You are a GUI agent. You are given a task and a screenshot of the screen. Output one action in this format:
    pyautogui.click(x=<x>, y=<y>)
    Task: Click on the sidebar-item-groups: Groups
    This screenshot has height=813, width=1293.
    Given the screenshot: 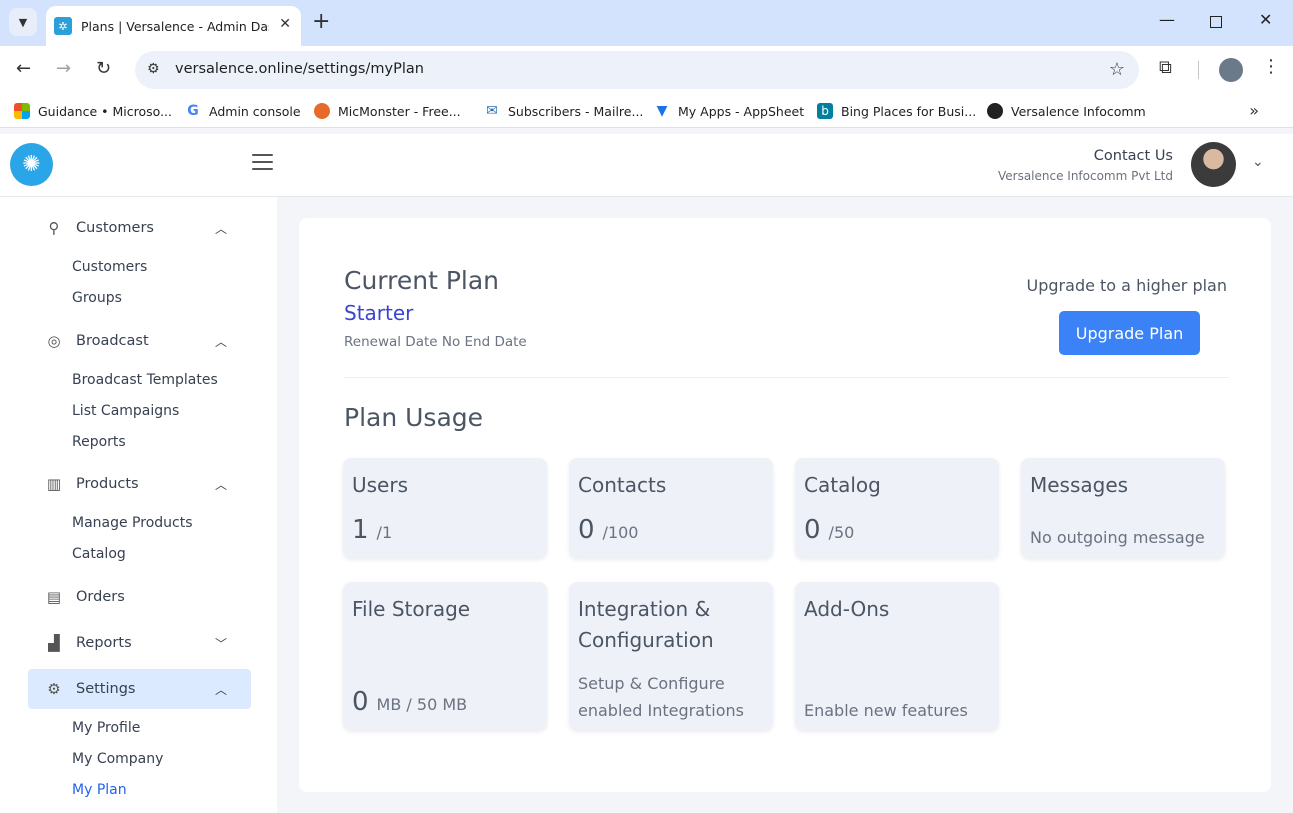 What is the action you would take?
    pyautogui.click(x=97, y=298)
    